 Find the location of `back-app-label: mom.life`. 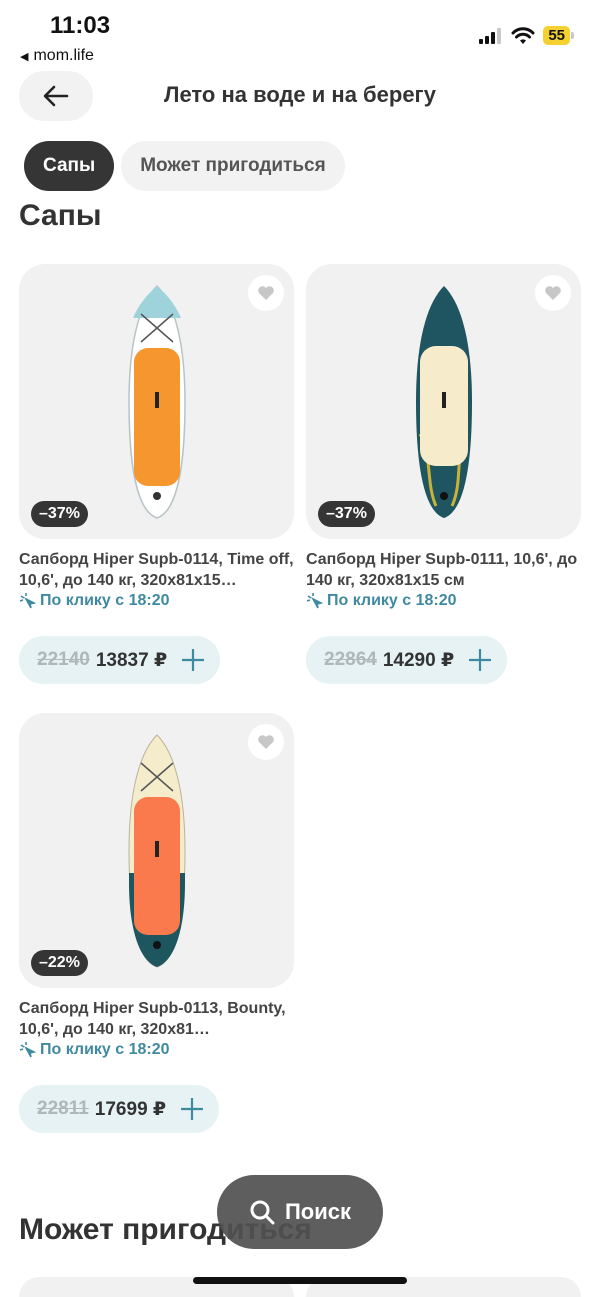

back-app-label: mom.life is located at coordinates (63, 55).